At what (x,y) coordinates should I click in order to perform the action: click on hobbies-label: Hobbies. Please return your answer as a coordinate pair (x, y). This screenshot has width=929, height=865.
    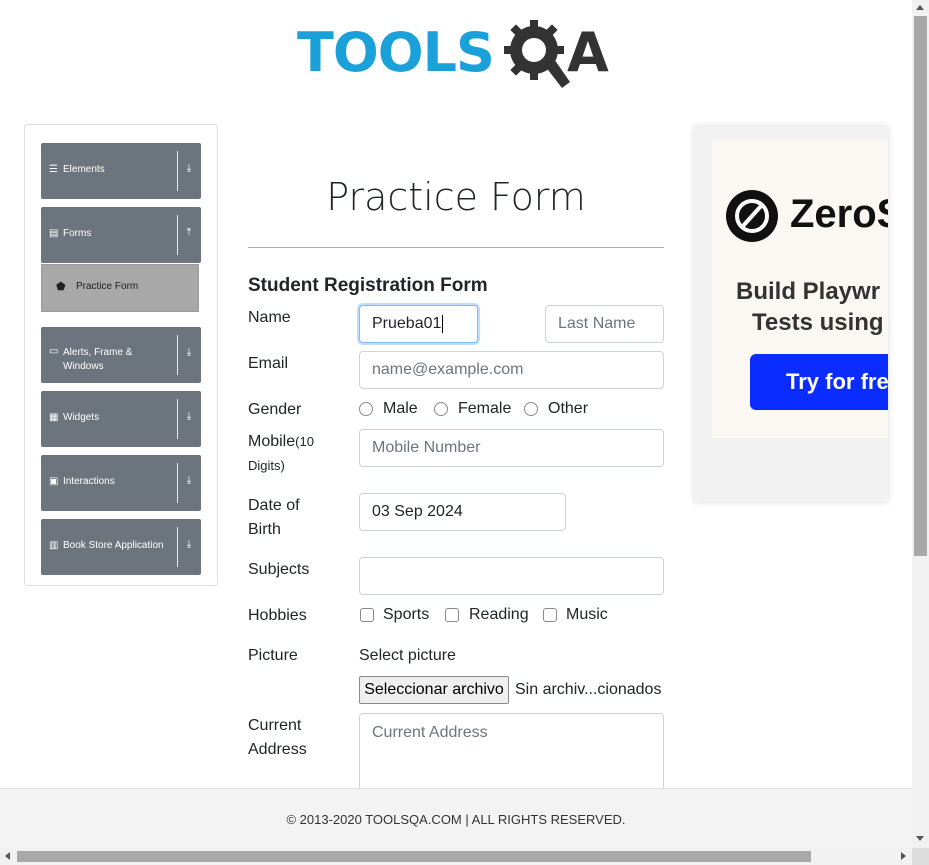
    Looking at the image, I should click on (277, 615).